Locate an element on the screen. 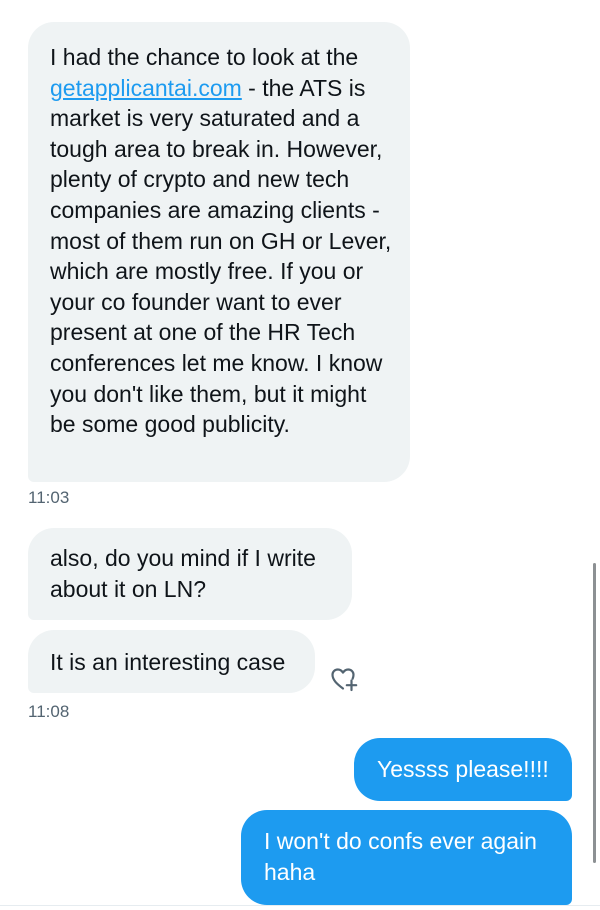 The image size is (600, 910). incoming-message-bubble: It is an interesting case is located at coordinates (171, 661).